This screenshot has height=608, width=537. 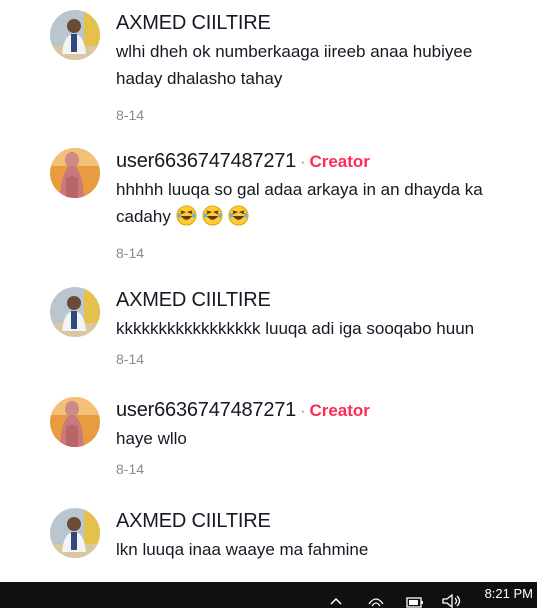 I want to click on comment-text-line: lkn luuqa inaa waaye ma fahmine, so click(x=242, y=549).